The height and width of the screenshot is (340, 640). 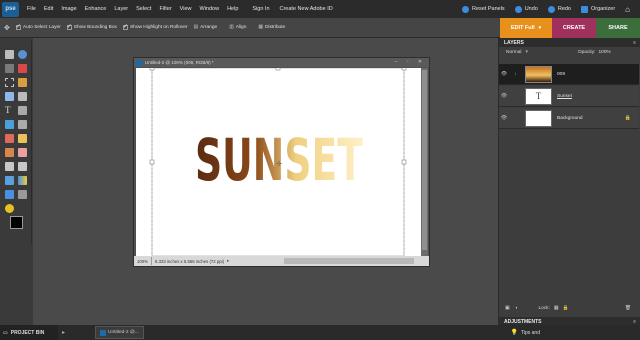 I want to click on menu-layer: Layer, so click(x=121, y=9).